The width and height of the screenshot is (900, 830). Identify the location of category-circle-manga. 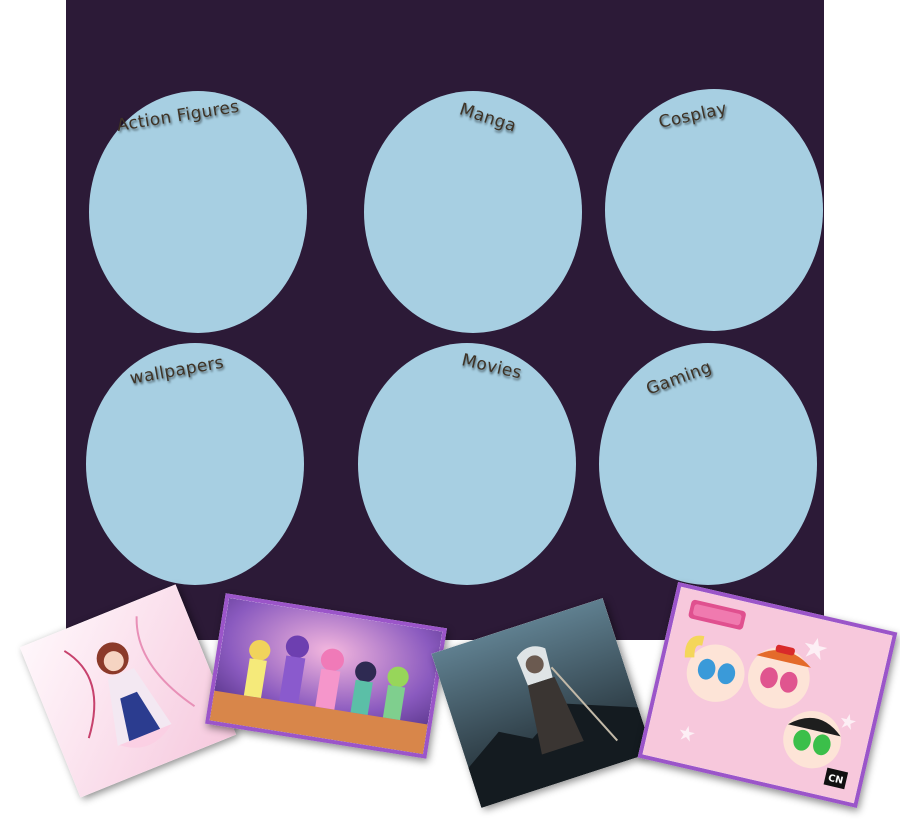
(473, 212).